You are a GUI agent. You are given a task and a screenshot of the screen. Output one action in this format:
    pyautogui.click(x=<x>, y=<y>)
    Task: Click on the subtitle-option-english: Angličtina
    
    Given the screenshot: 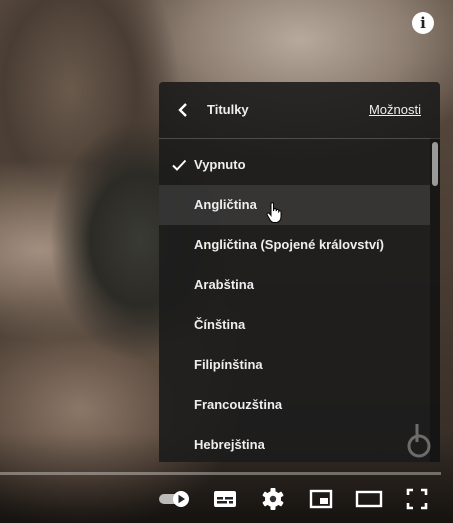 What is the action you would take?
    pyautogui.click(x=294, y=205)
    